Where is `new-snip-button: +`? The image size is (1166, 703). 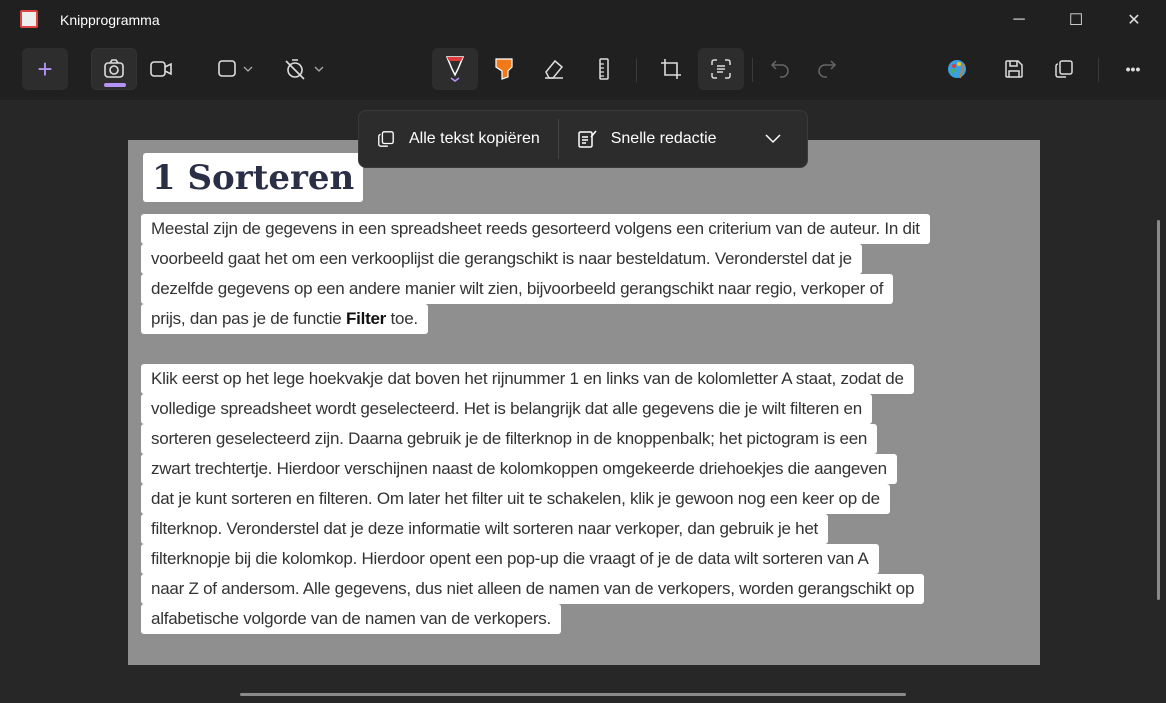 new-snip-button: + is located at coordinates (45, 69).